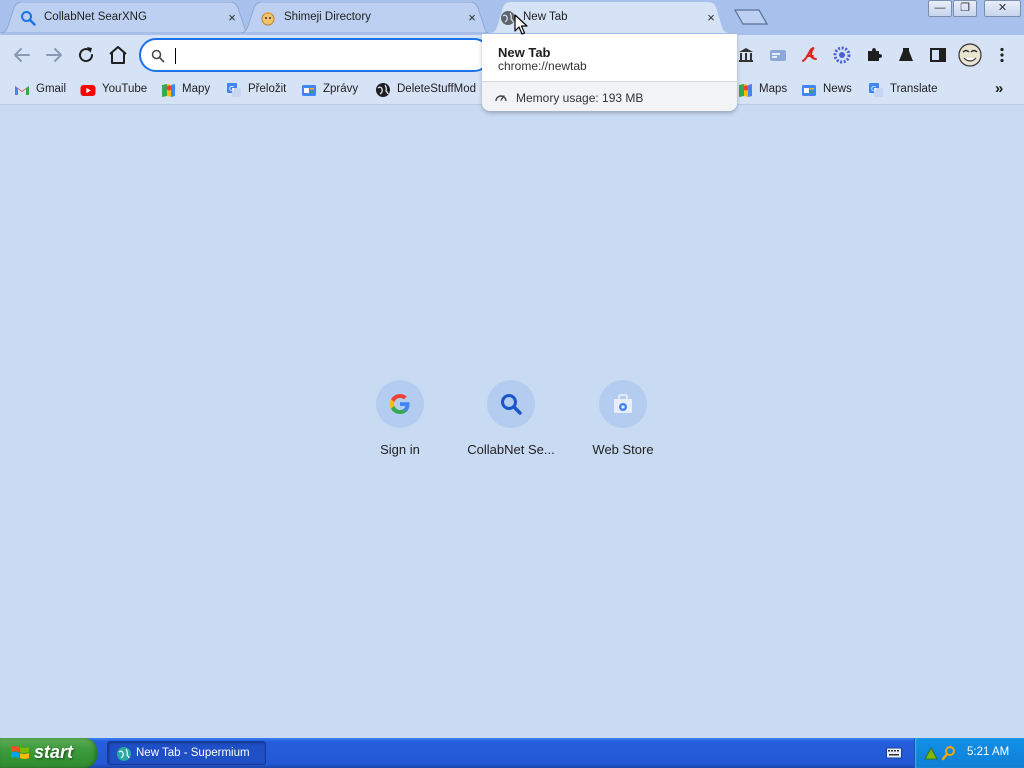 This screenshot has height=768, width=1024. I want to click on tab-collabnet-searxng: CollabNet SearXNG ×, so click(124, 17).